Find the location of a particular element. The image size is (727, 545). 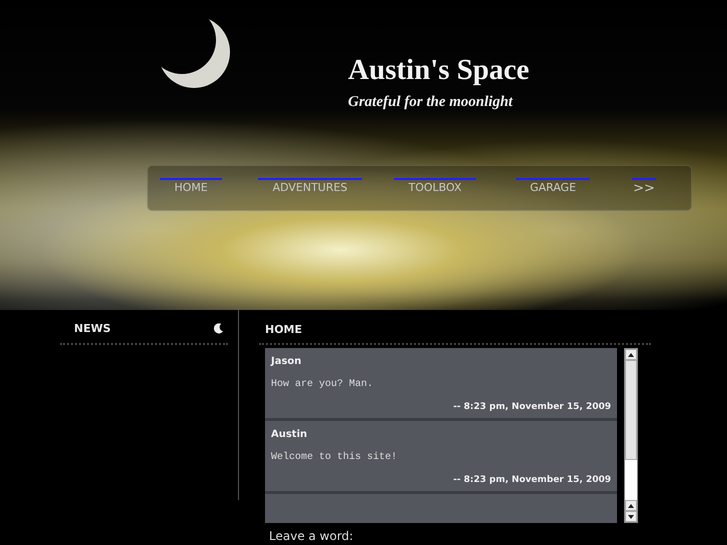

scroll-down-button is located at coordinates (631, 516).